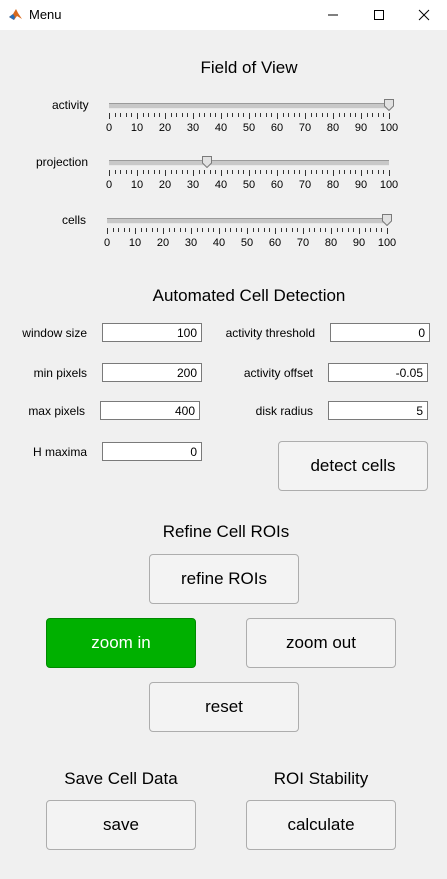 The height and width of the screenshot is (879, 447). I want to click on close-button, so click(424, 15).